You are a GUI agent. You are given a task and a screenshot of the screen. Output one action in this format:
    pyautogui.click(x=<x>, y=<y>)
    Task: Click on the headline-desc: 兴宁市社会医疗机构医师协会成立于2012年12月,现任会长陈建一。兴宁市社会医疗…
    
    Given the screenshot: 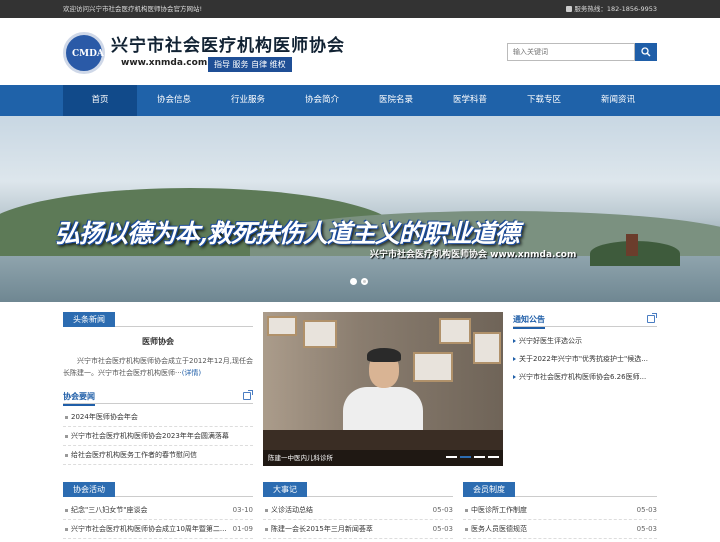 What is the action you would take?
    pyautogui.click(x=158, y=367)
    